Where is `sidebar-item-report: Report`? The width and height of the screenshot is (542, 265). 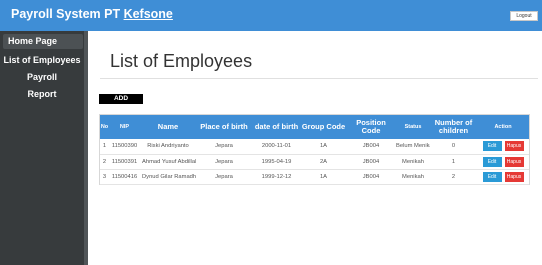 sidebar-item-report: Report is located at coordinates (42, 94).